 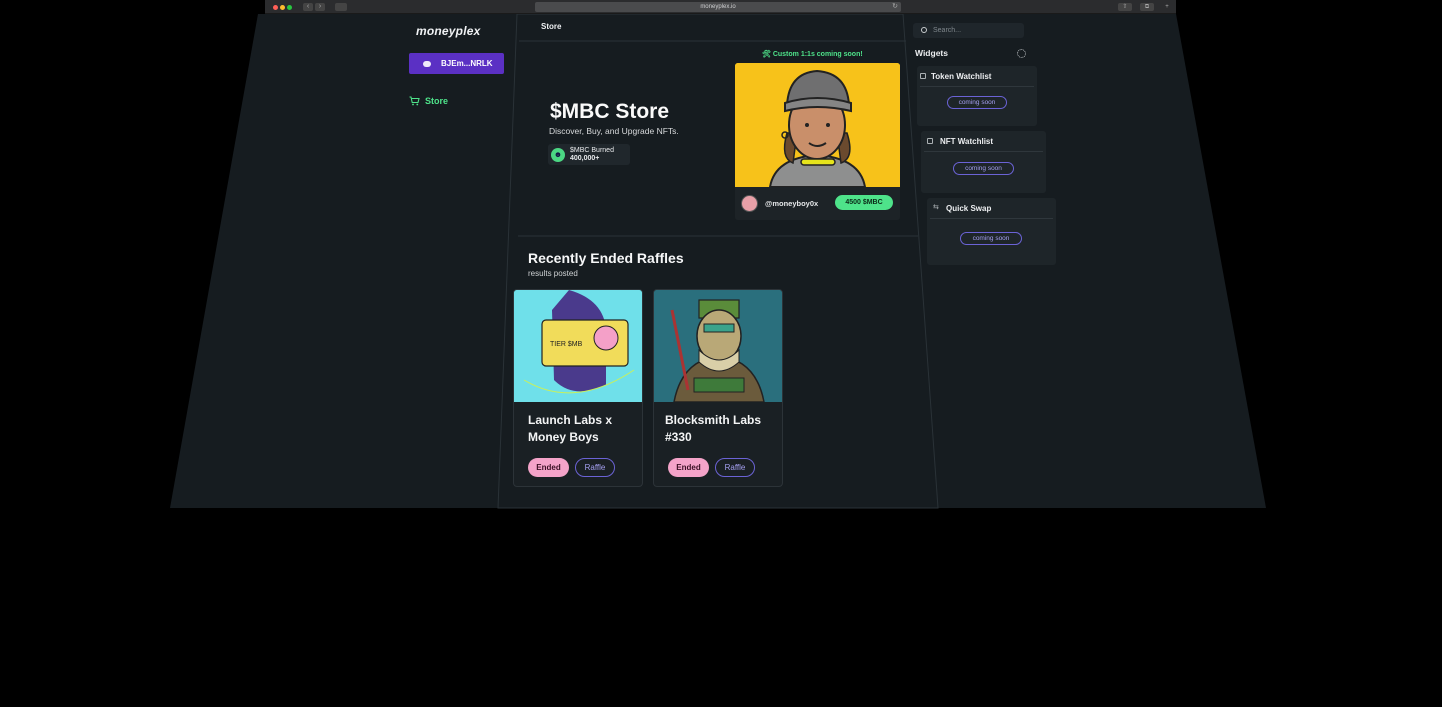 I want to click on app-logo: moneyplex, so click(x=448, y=31).